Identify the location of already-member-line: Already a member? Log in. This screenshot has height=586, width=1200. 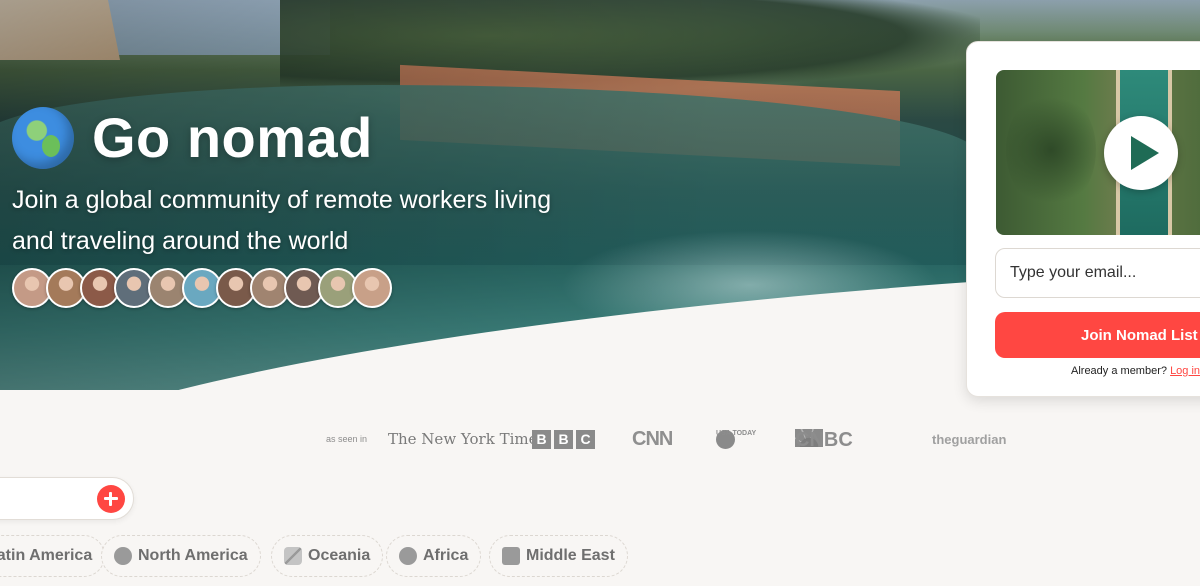
(1135, 371).